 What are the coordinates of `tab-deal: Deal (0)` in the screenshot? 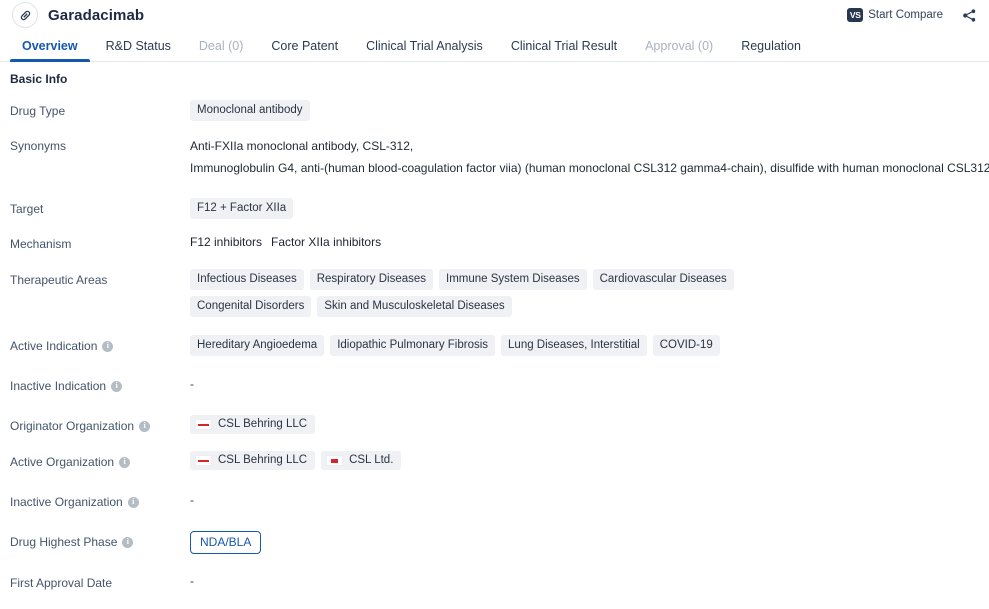 It's located at (221, 45).